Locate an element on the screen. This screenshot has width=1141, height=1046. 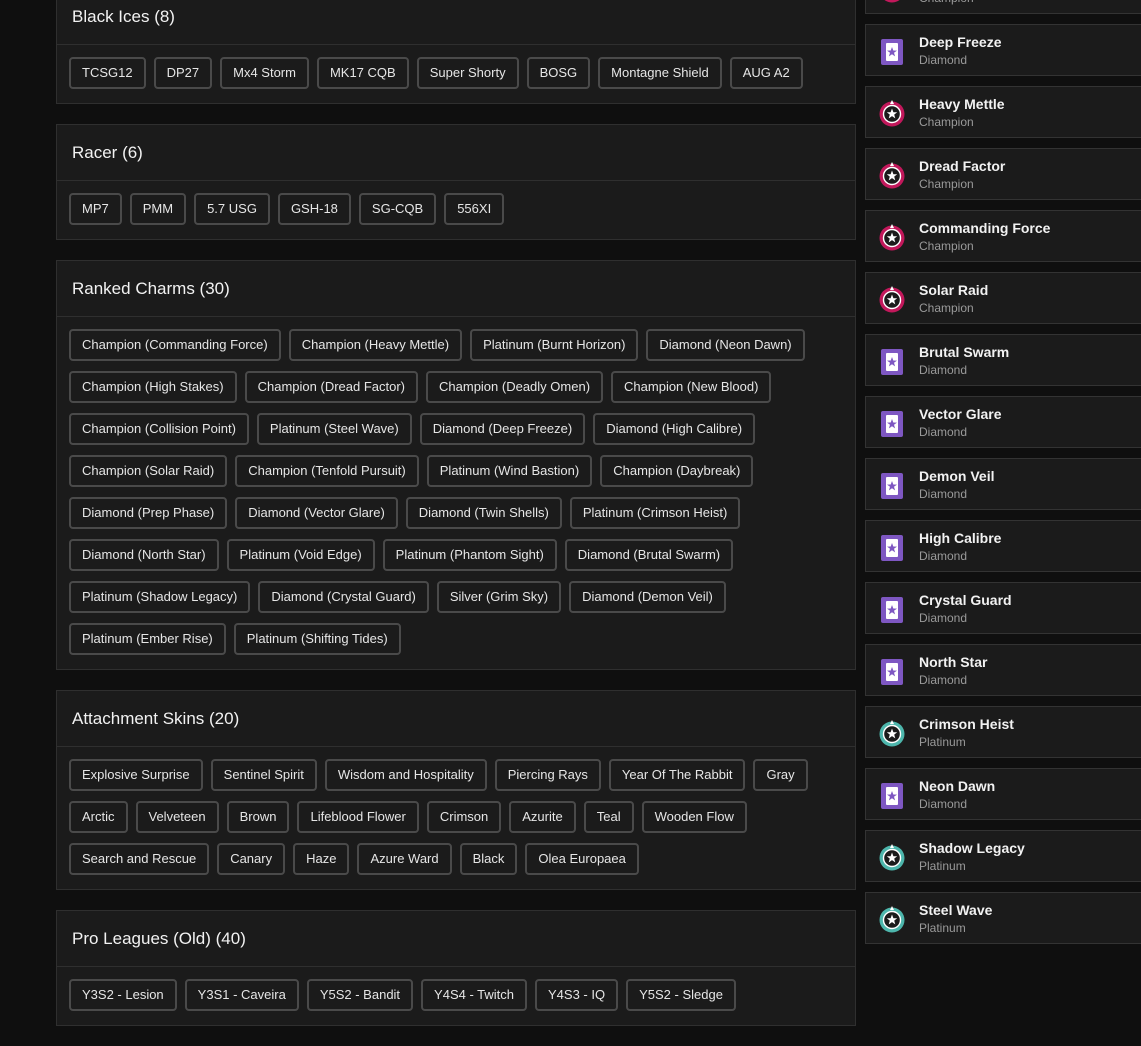
item-chip: Montagne Shield is located at coordinates (660, 73).